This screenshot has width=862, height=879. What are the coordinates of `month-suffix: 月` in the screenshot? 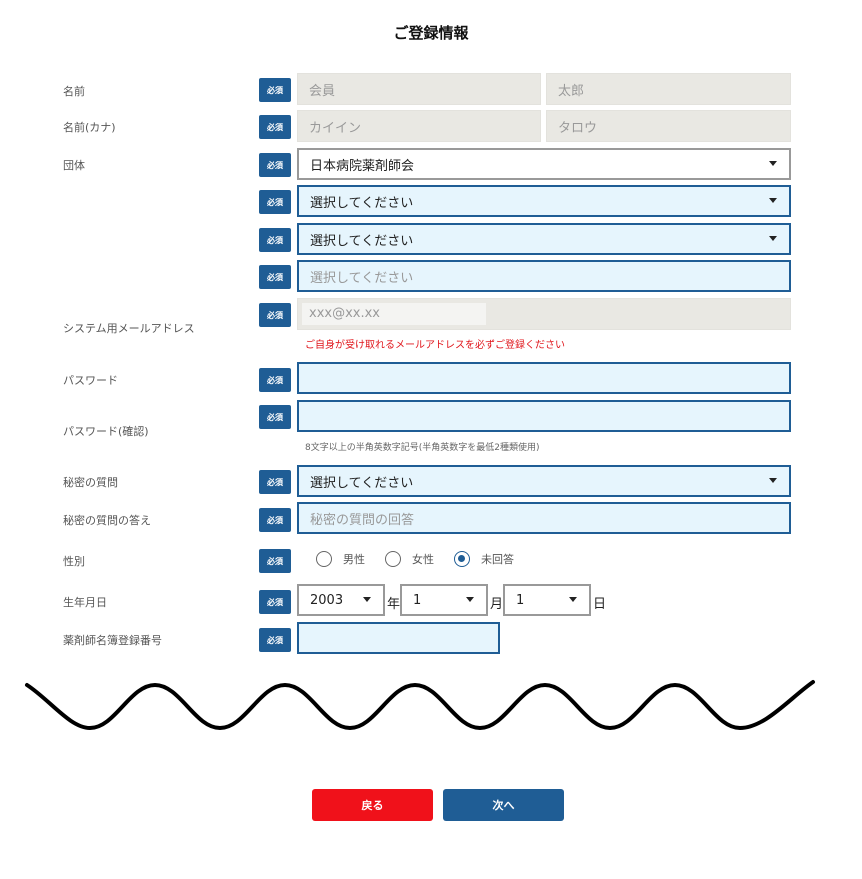 It's located at (497, 604).